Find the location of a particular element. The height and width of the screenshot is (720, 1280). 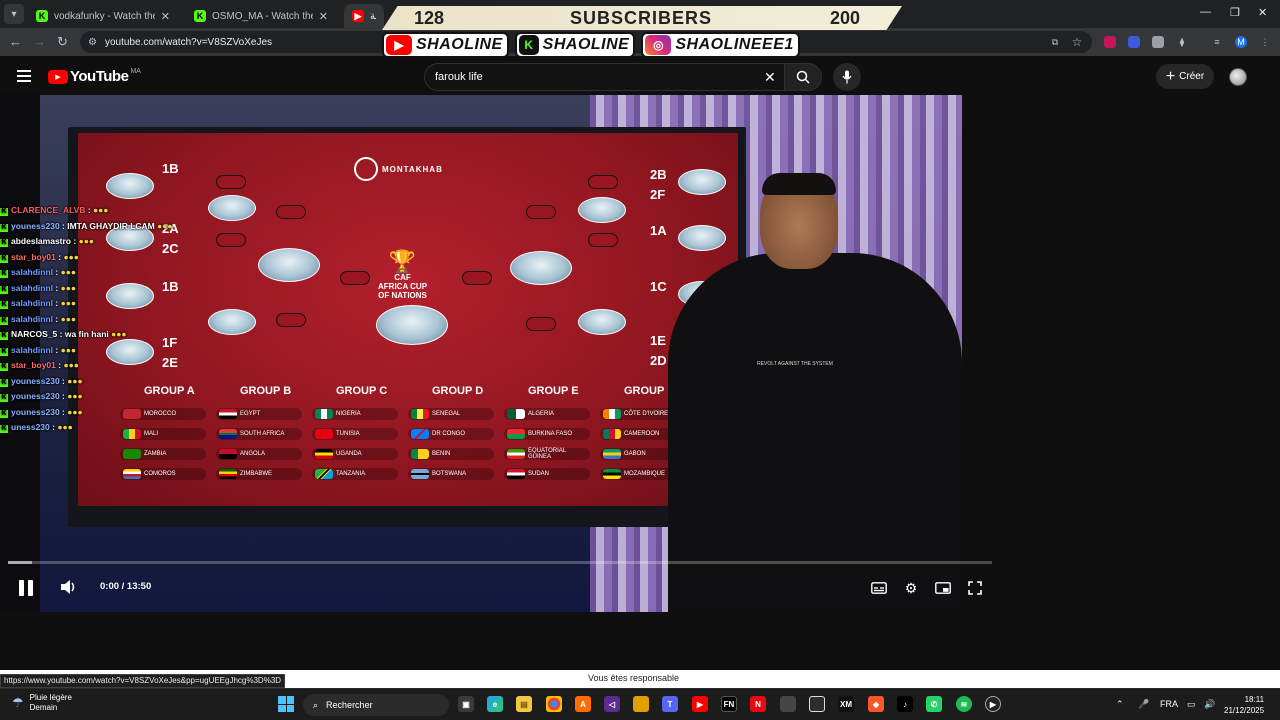

start-button is located at coordinates (286, 704).